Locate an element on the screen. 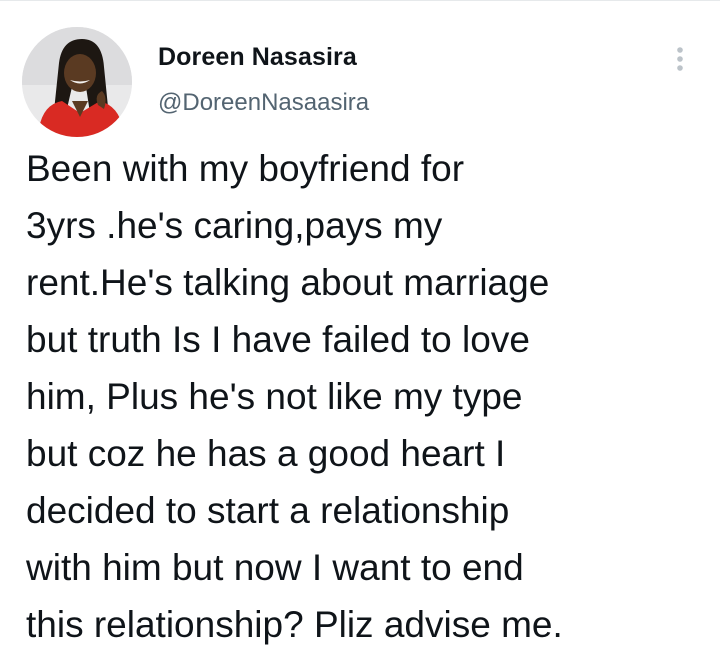  tweet-line: but truth Is I have failed to love is located at coordinates (278, 339).